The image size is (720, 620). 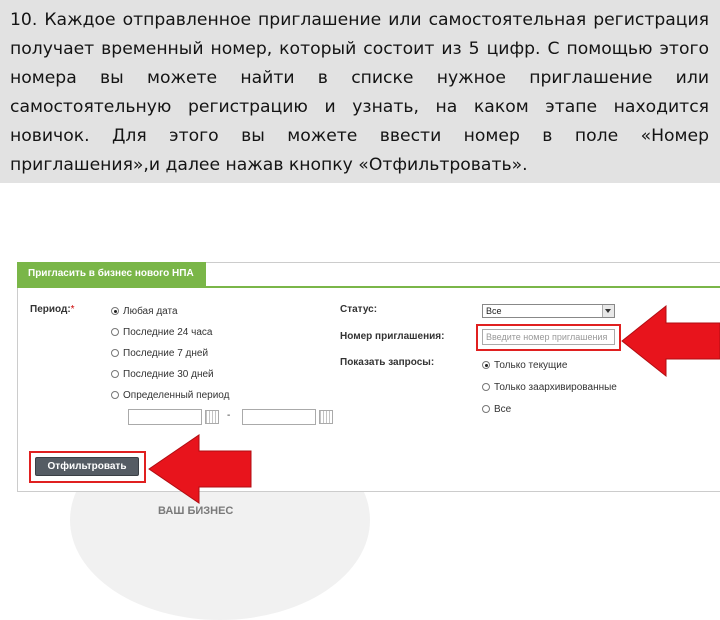 What do you see at coordinates (166, 353) in the screenshot?
I see `period-option-label: Последние 7 дней` at bounding box center [166, 353].